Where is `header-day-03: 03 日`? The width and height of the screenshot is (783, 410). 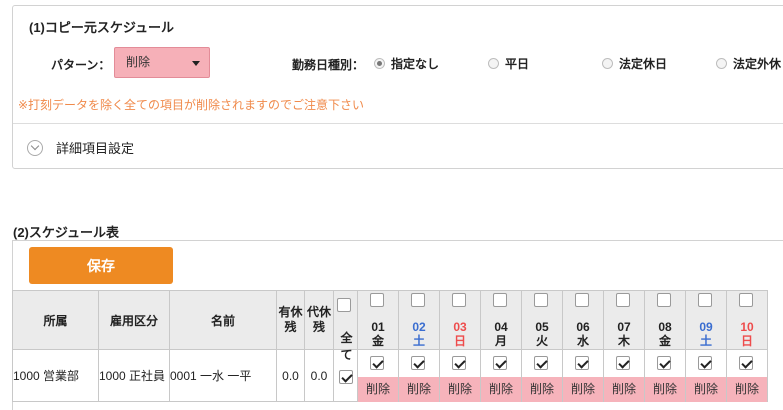
header-day-03: 03 日 is located at coordinates (460, 320).